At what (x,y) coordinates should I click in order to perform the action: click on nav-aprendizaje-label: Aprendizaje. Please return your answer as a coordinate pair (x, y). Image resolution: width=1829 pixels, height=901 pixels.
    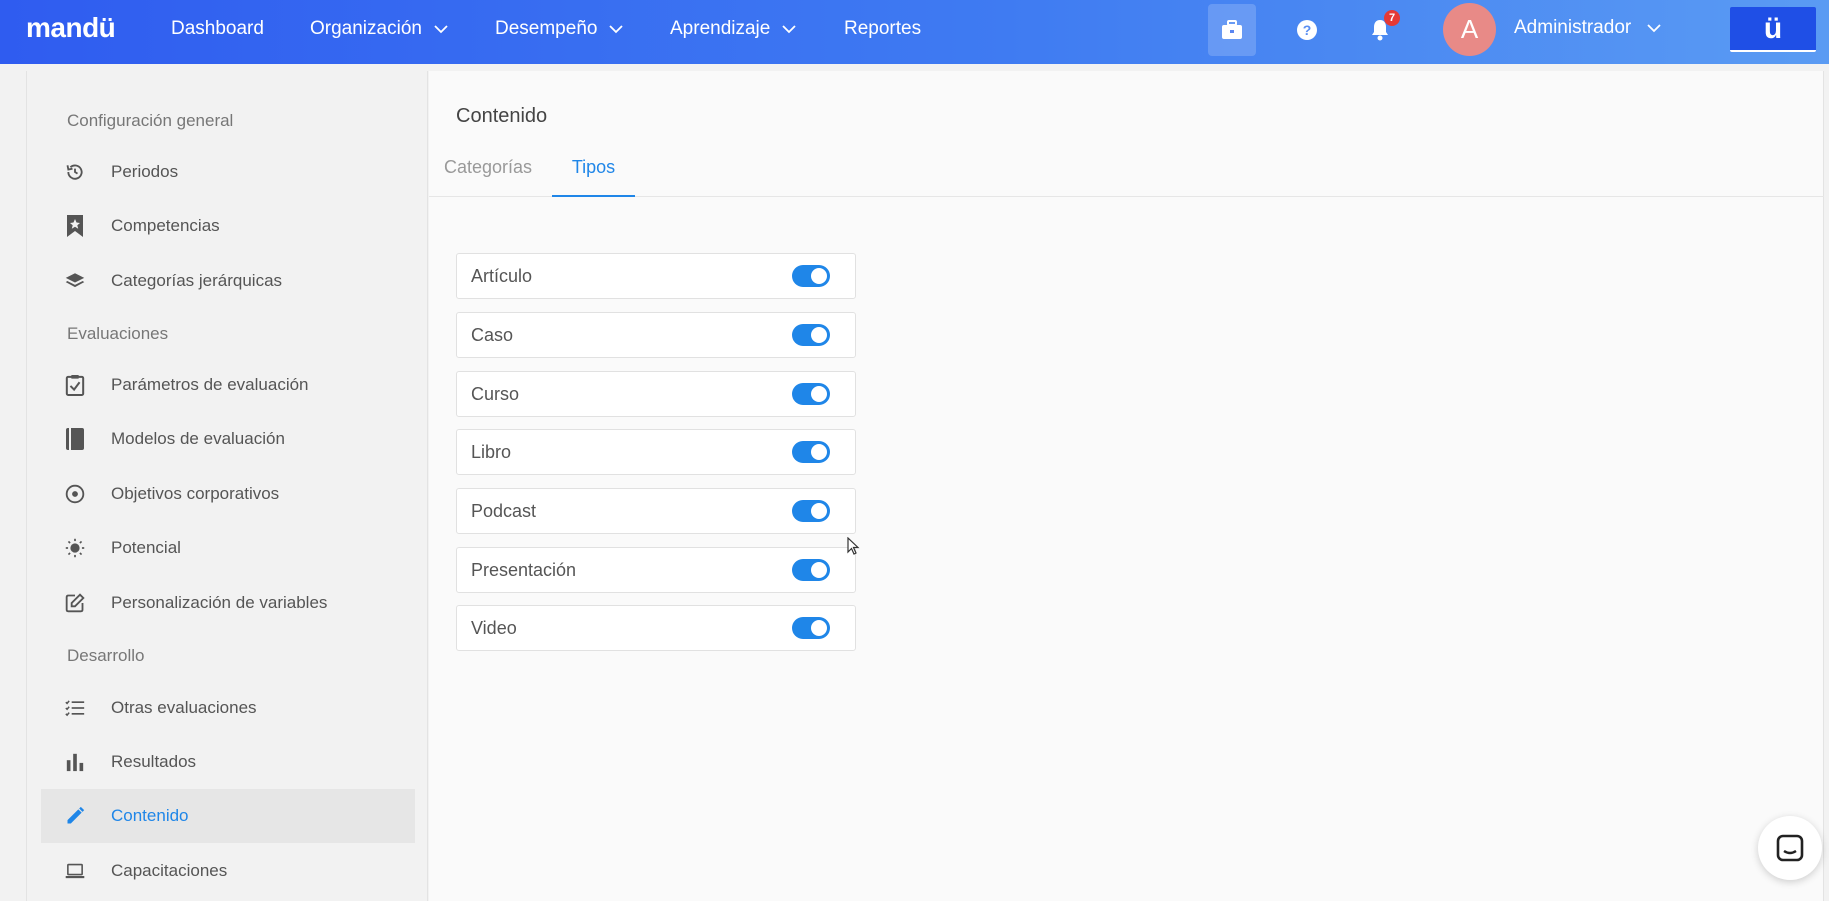
    Looking at the image, I should click on (720, 28).